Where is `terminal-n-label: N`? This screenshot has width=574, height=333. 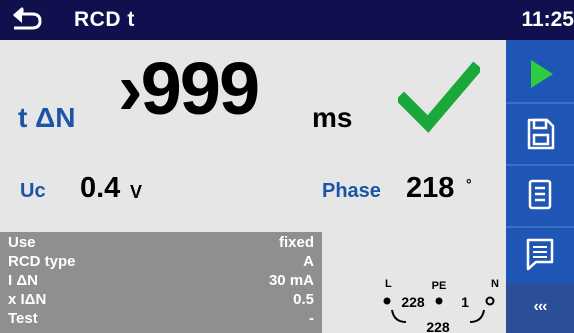
terminal-n-label: N is located at coordinates (495, 284).